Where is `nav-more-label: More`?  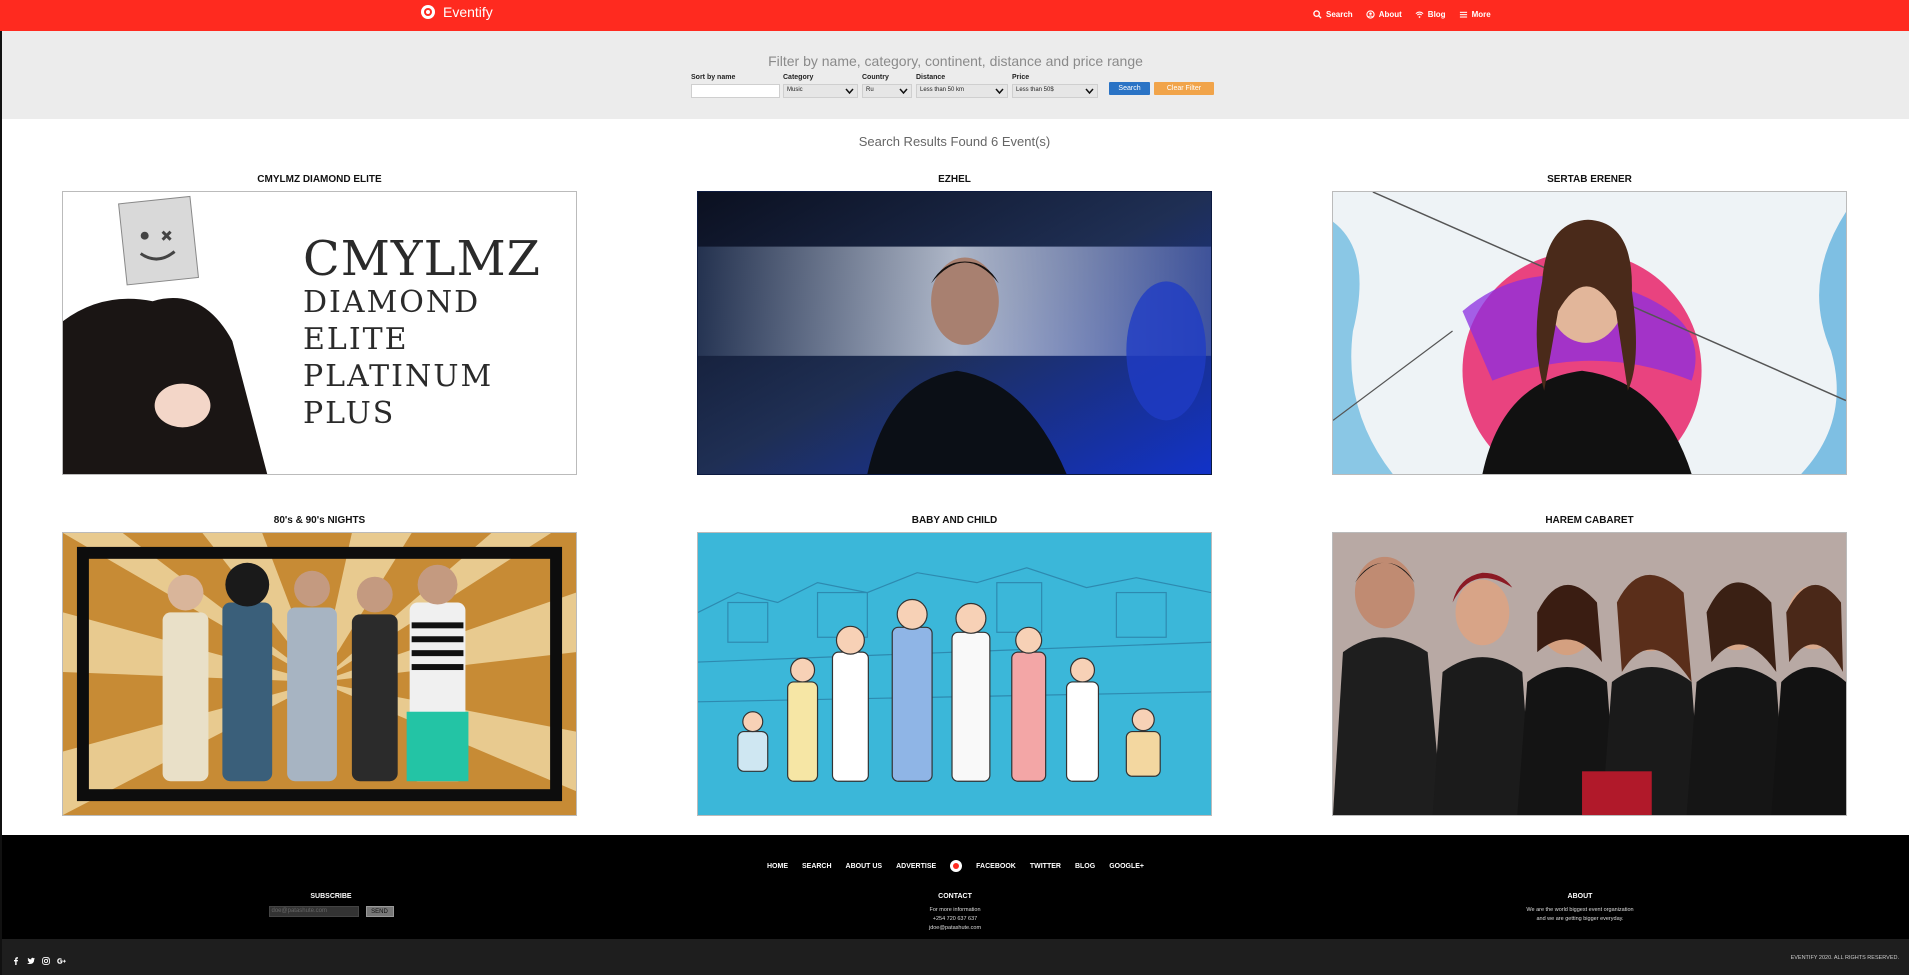 nav-more-label: More is located at coordinates (1481, 14).